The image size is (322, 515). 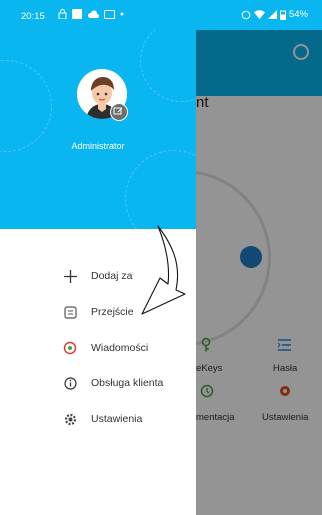 I want to click on message-icon, so click(x=70, y=348).